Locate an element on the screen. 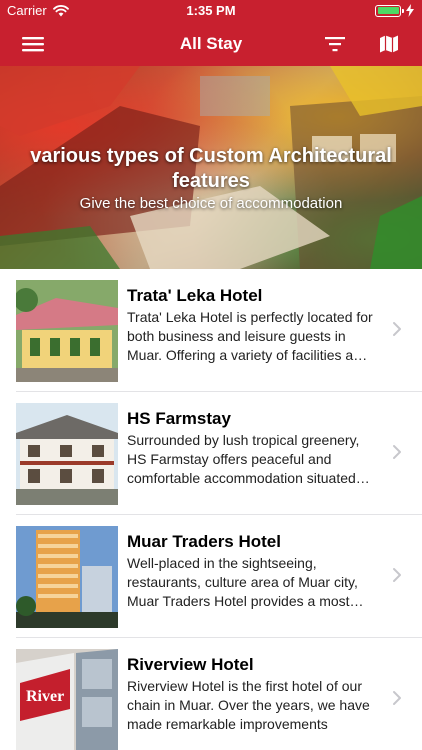  filter-button is located at coordinates (335, 44).